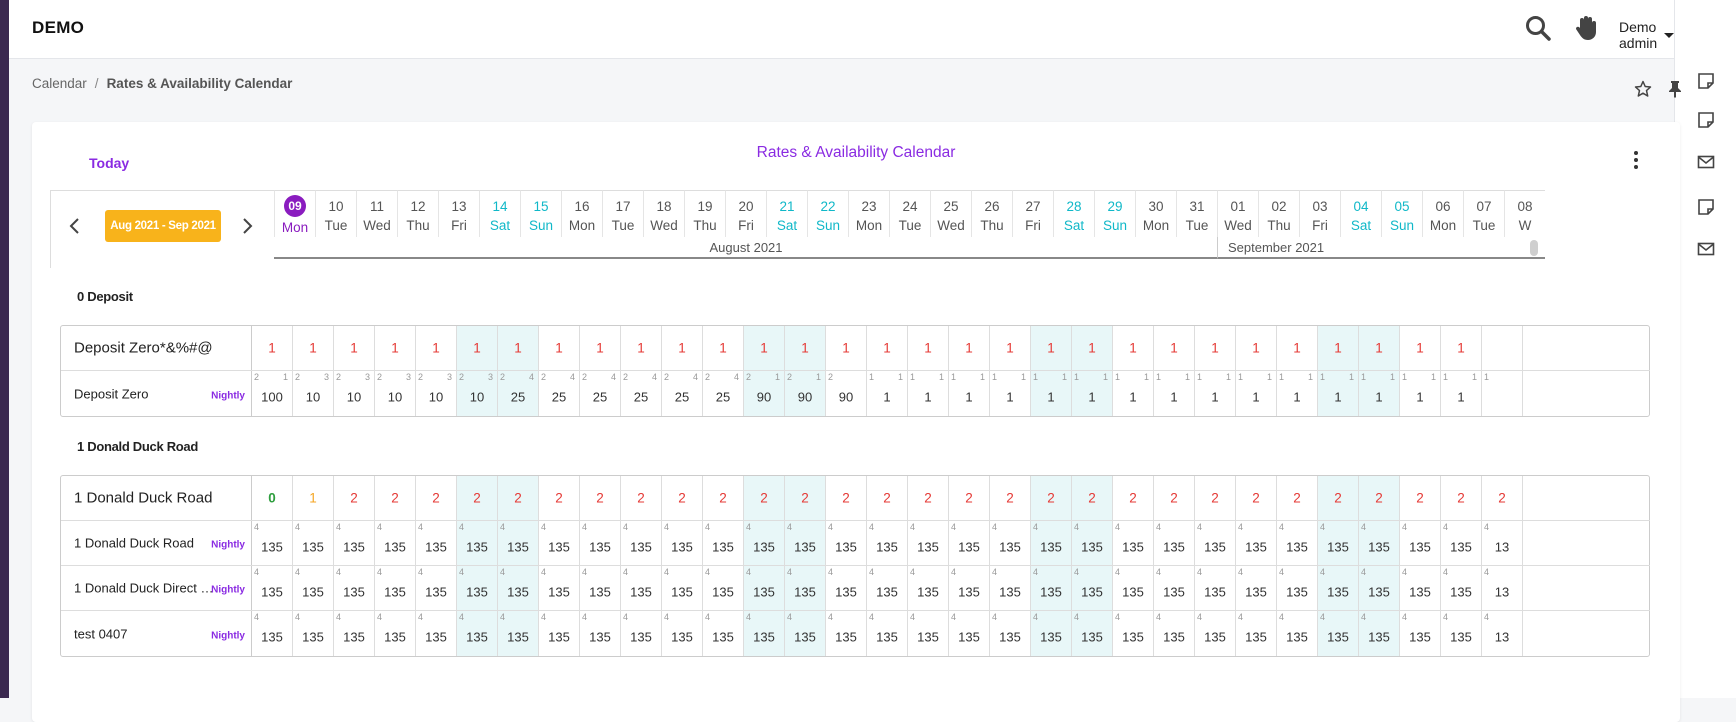 This screenshot has width=1736, height=722. Describe the element at coordinates (1538, 28) in the screenshot. I see `search-icon` at that location.